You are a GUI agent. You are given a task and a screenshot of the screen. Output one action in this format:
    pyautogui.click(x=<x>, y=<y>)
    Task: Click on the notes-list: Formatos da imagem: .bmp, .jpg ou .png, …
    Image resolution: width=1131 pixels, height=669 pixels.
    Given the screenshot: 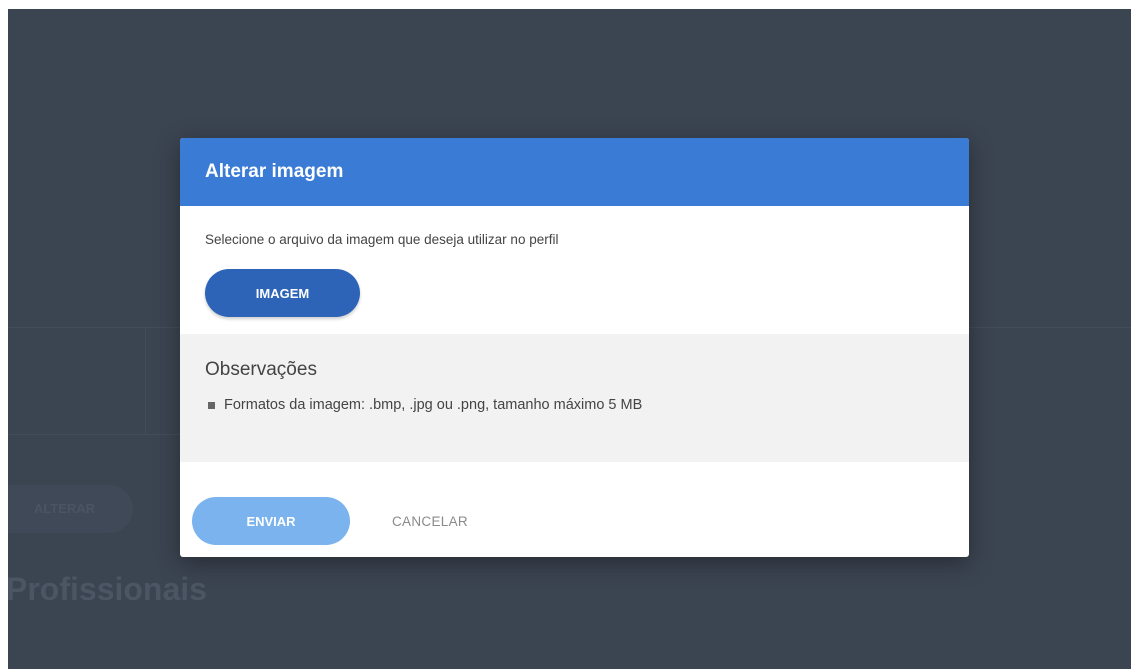 What is the action you would take?
    pyautogui.click(x=574, y=405)
    